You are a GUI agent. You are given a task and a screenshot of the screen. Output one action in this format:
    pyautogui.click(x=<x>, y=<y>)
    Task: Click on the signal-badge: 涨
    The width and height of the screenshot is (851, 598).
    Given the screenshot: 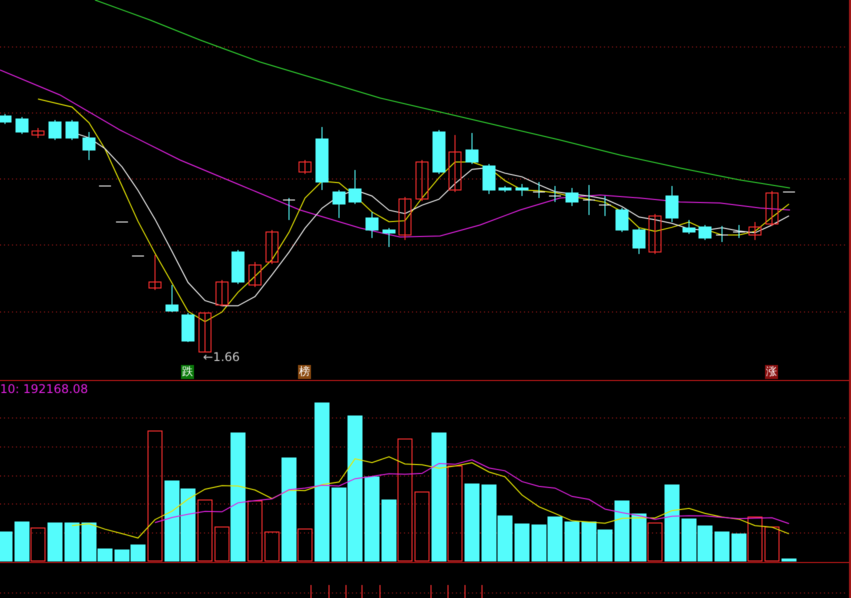 What is the action you would take?
    pyautogui.click(x=771, y=372)
    